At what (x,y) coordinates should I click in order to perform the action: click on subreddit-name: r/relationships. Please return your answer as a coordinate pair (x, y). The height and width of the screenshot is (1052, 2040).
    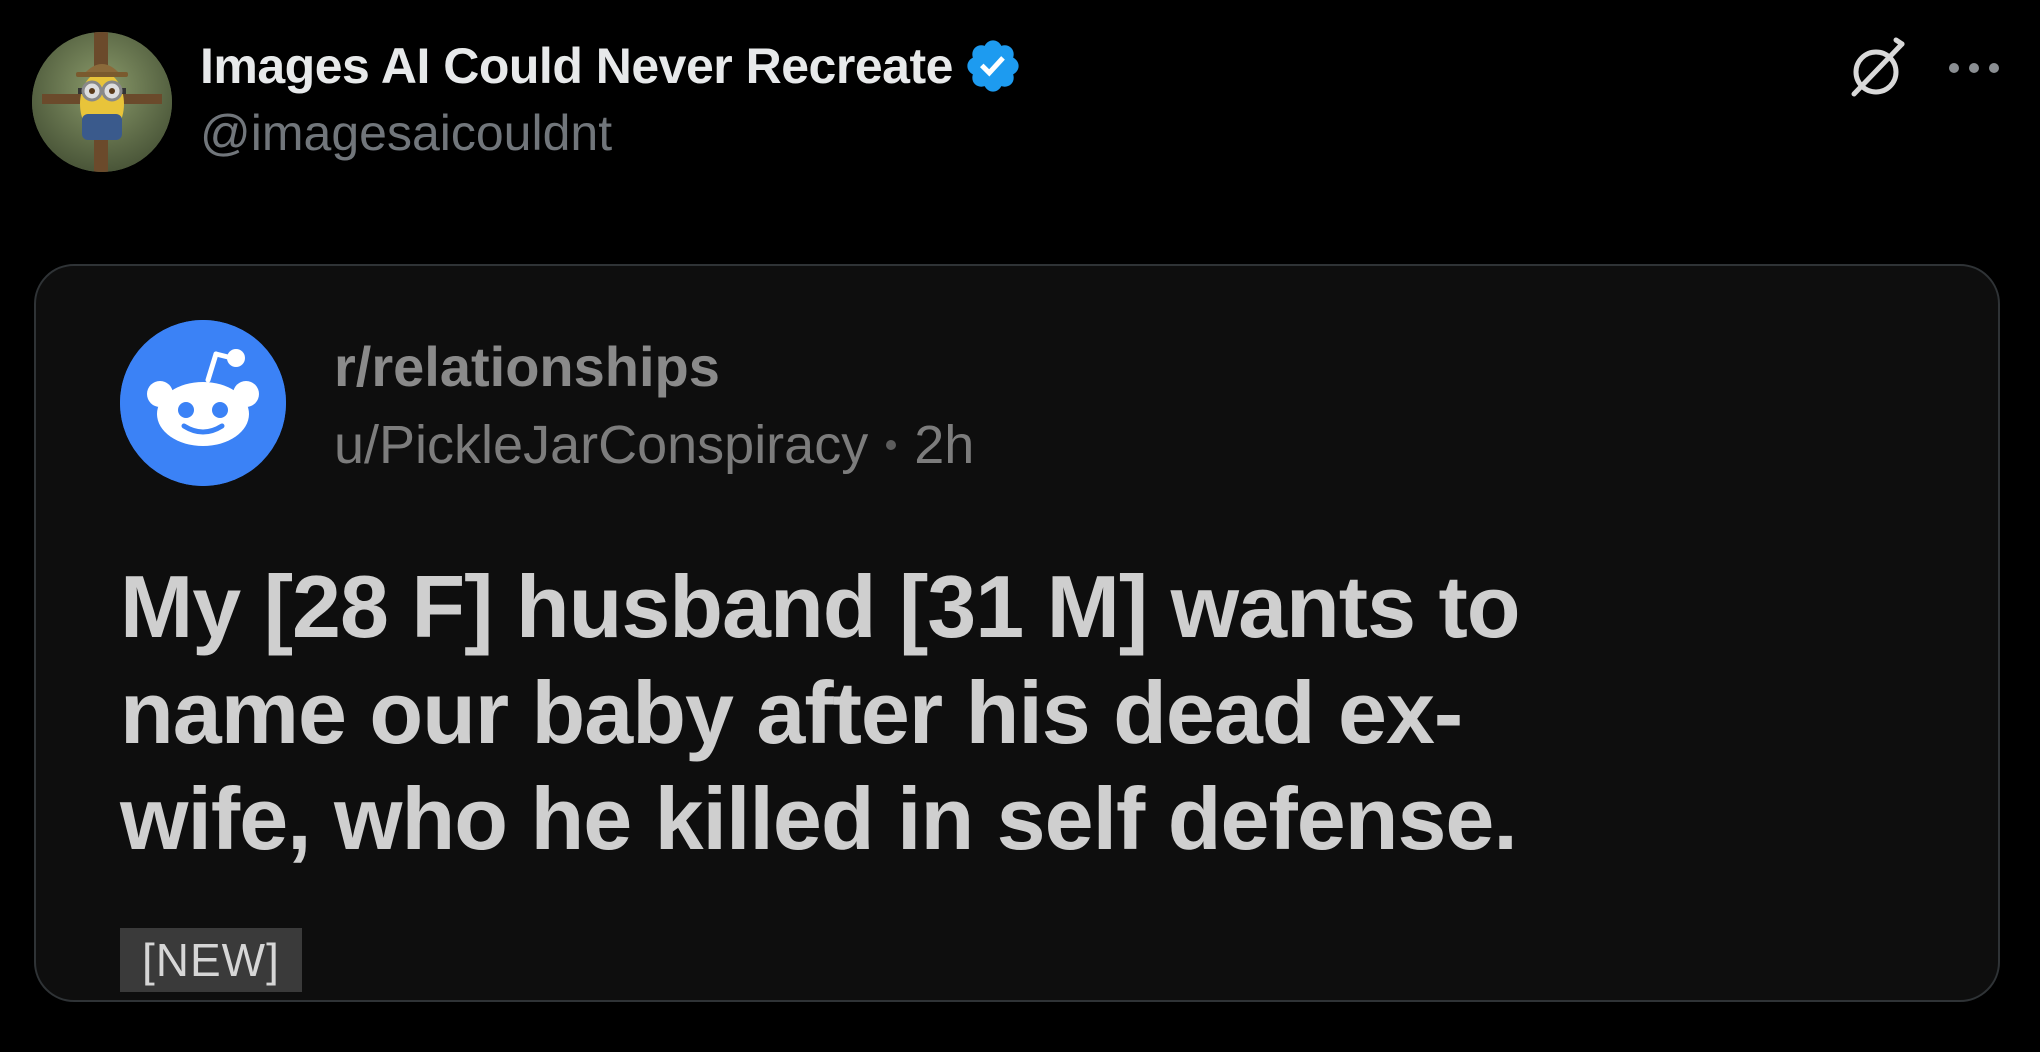
    Looking at the image, I should click on (527, 366).